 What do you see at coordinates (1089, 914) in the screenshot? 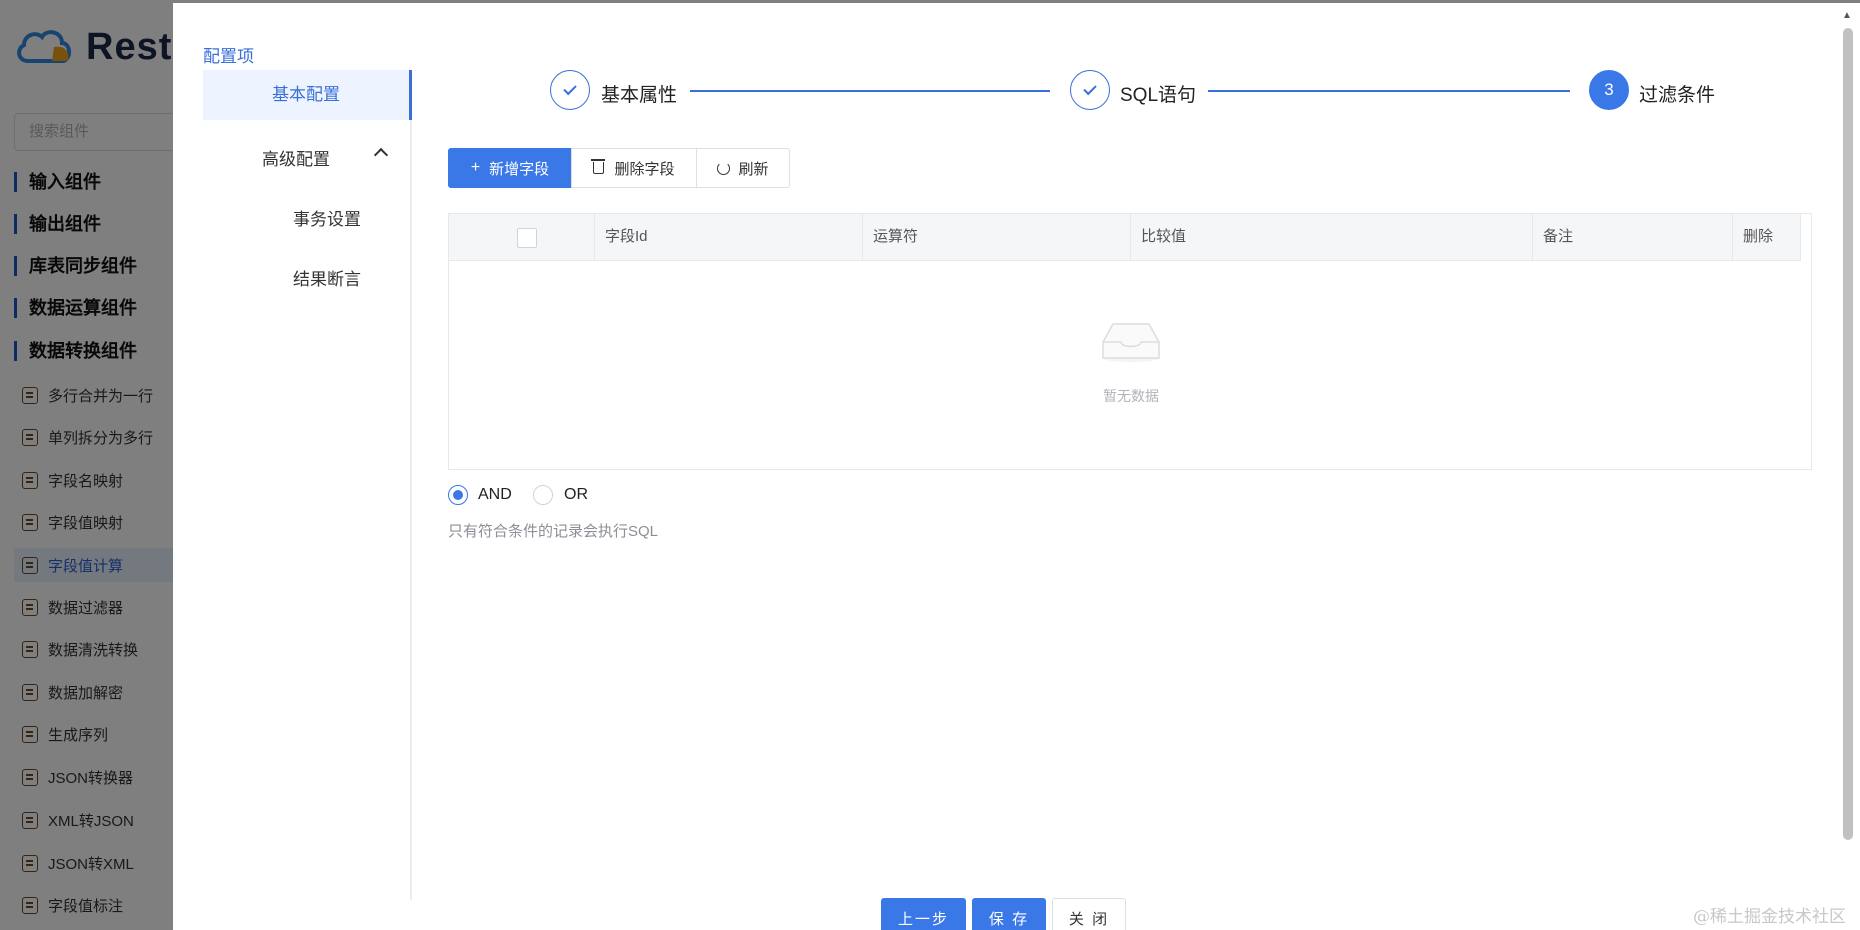
I see `close-button: 关 闭` at bounding box center [1089, 914].